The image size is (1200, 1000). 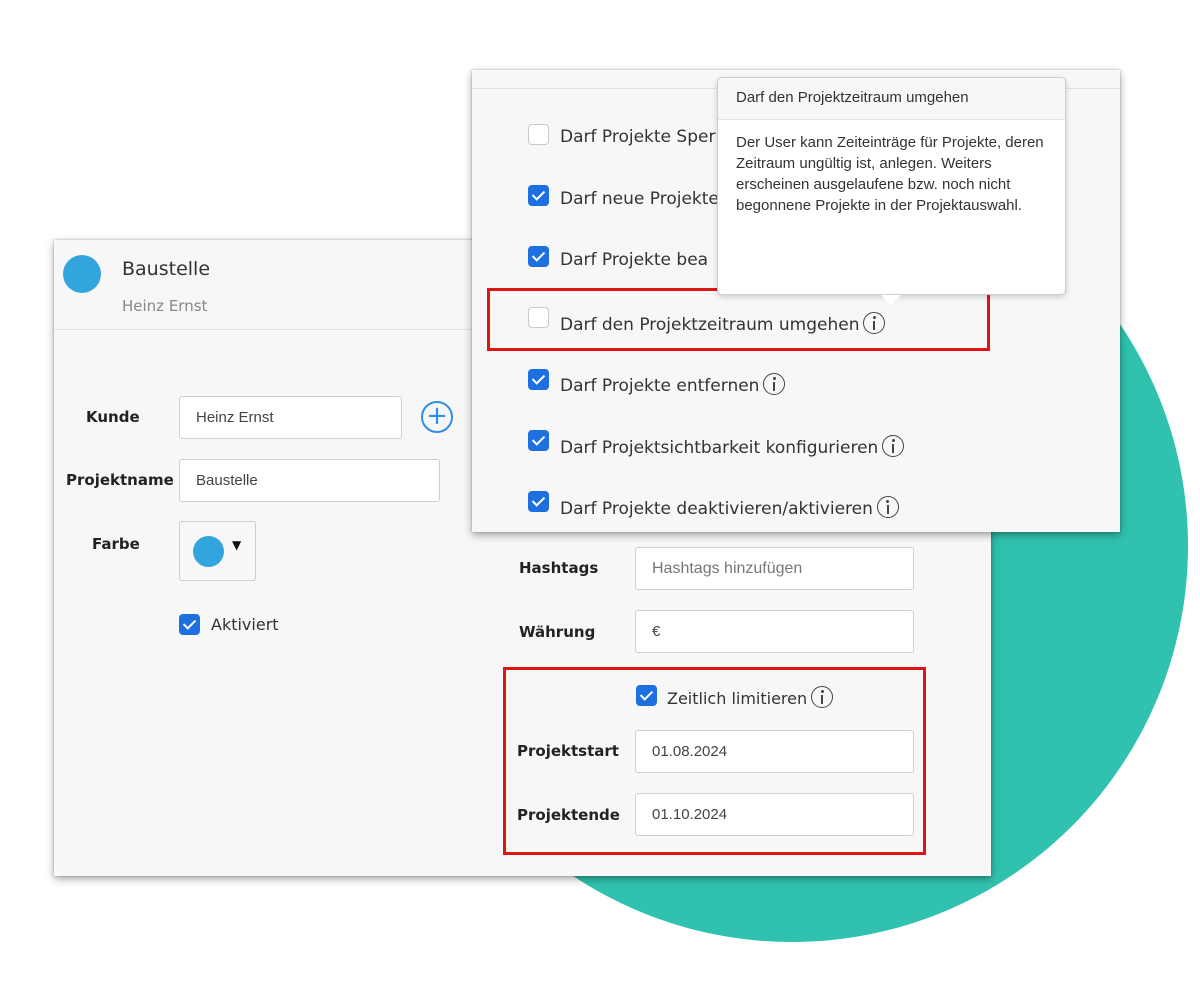 I want to click on permission-checkbox-create, so click(x=538, y=195).